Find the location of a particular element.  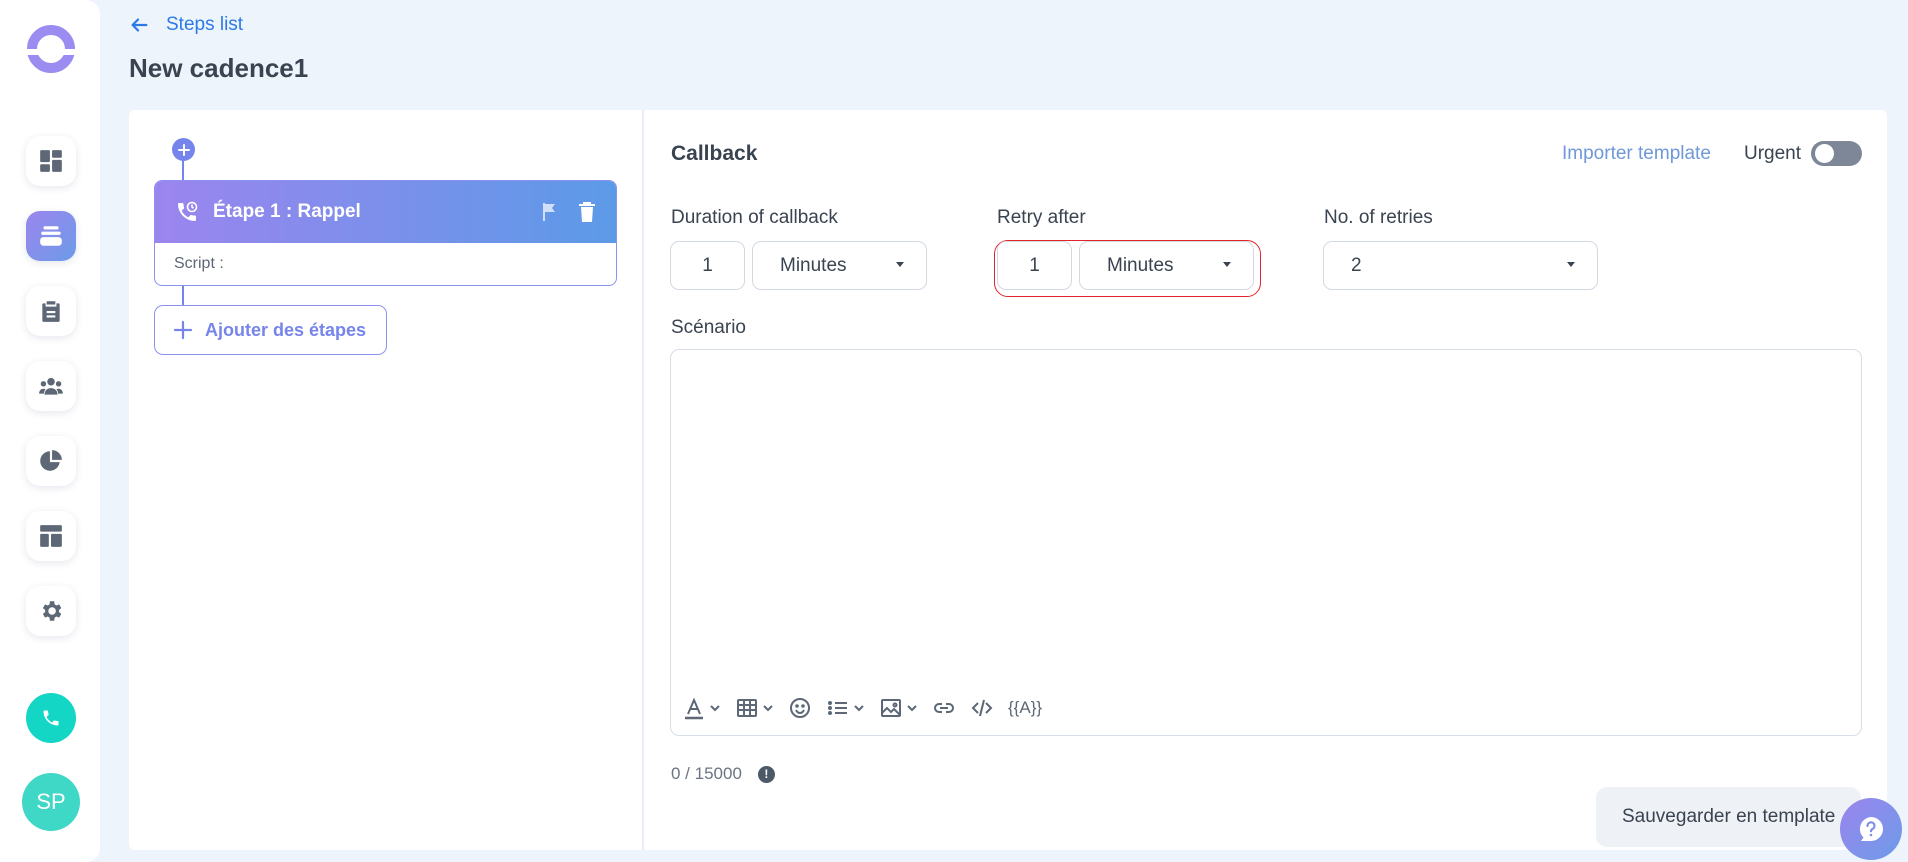

retries-select: 2 is located at coordinates (1460, 265).